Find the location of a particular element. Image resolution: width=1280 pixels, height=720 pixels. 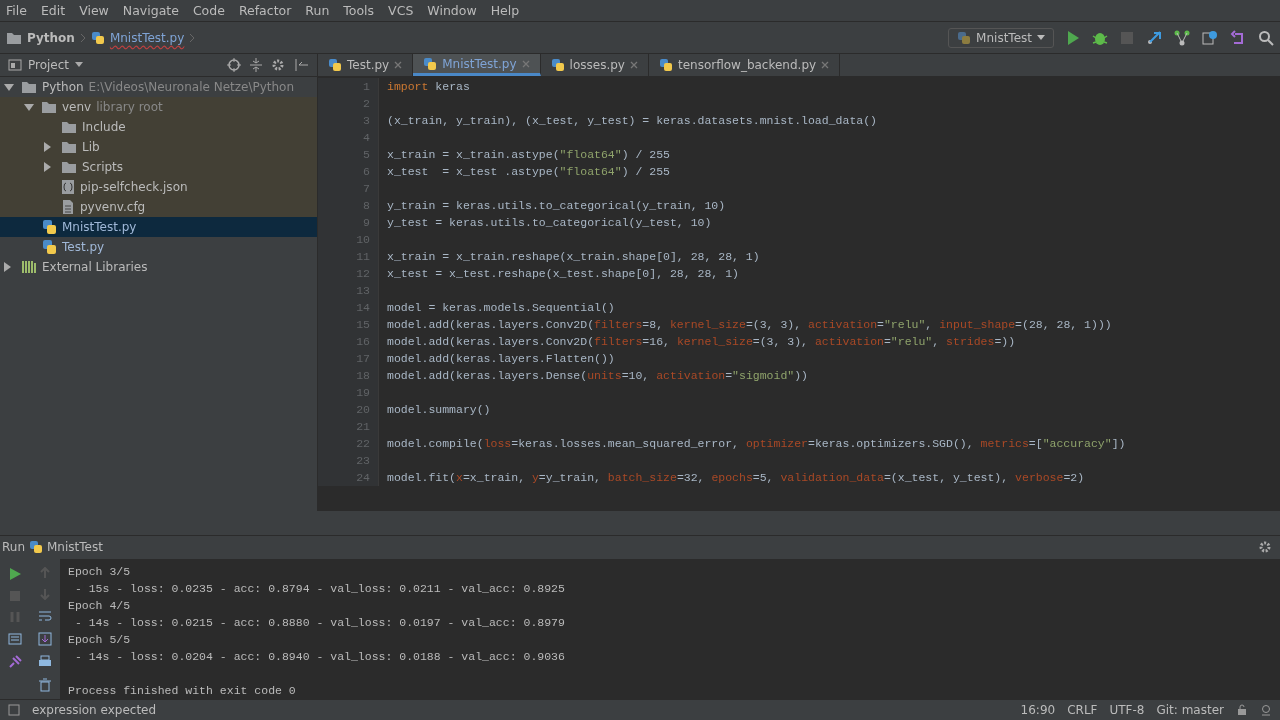

menu-item: Run is located at coordinates (317, 10).